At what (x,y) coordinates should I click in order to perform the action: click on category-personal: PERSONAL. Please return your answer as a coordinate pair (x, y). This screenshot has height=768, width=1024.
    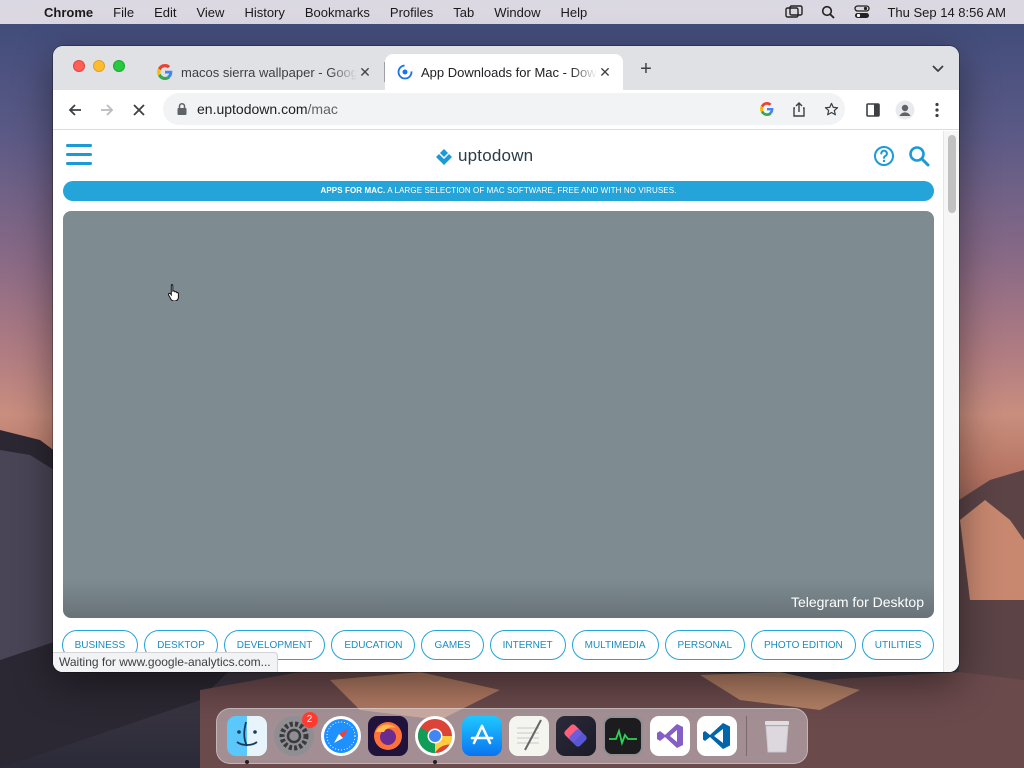
    Looking at the image, I should click on (705, 645).